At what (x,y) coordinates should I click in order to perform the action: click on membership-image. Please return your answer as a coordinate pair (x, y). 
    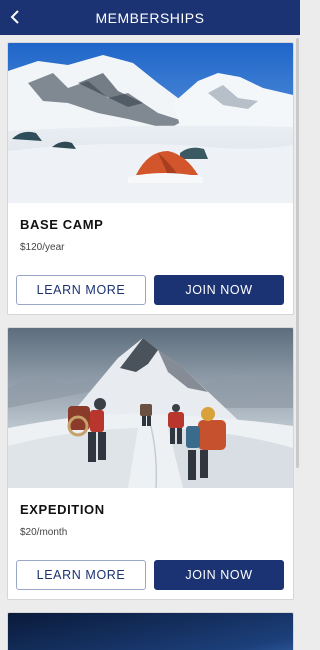
    Looking at the image, I should click on (150, 631).